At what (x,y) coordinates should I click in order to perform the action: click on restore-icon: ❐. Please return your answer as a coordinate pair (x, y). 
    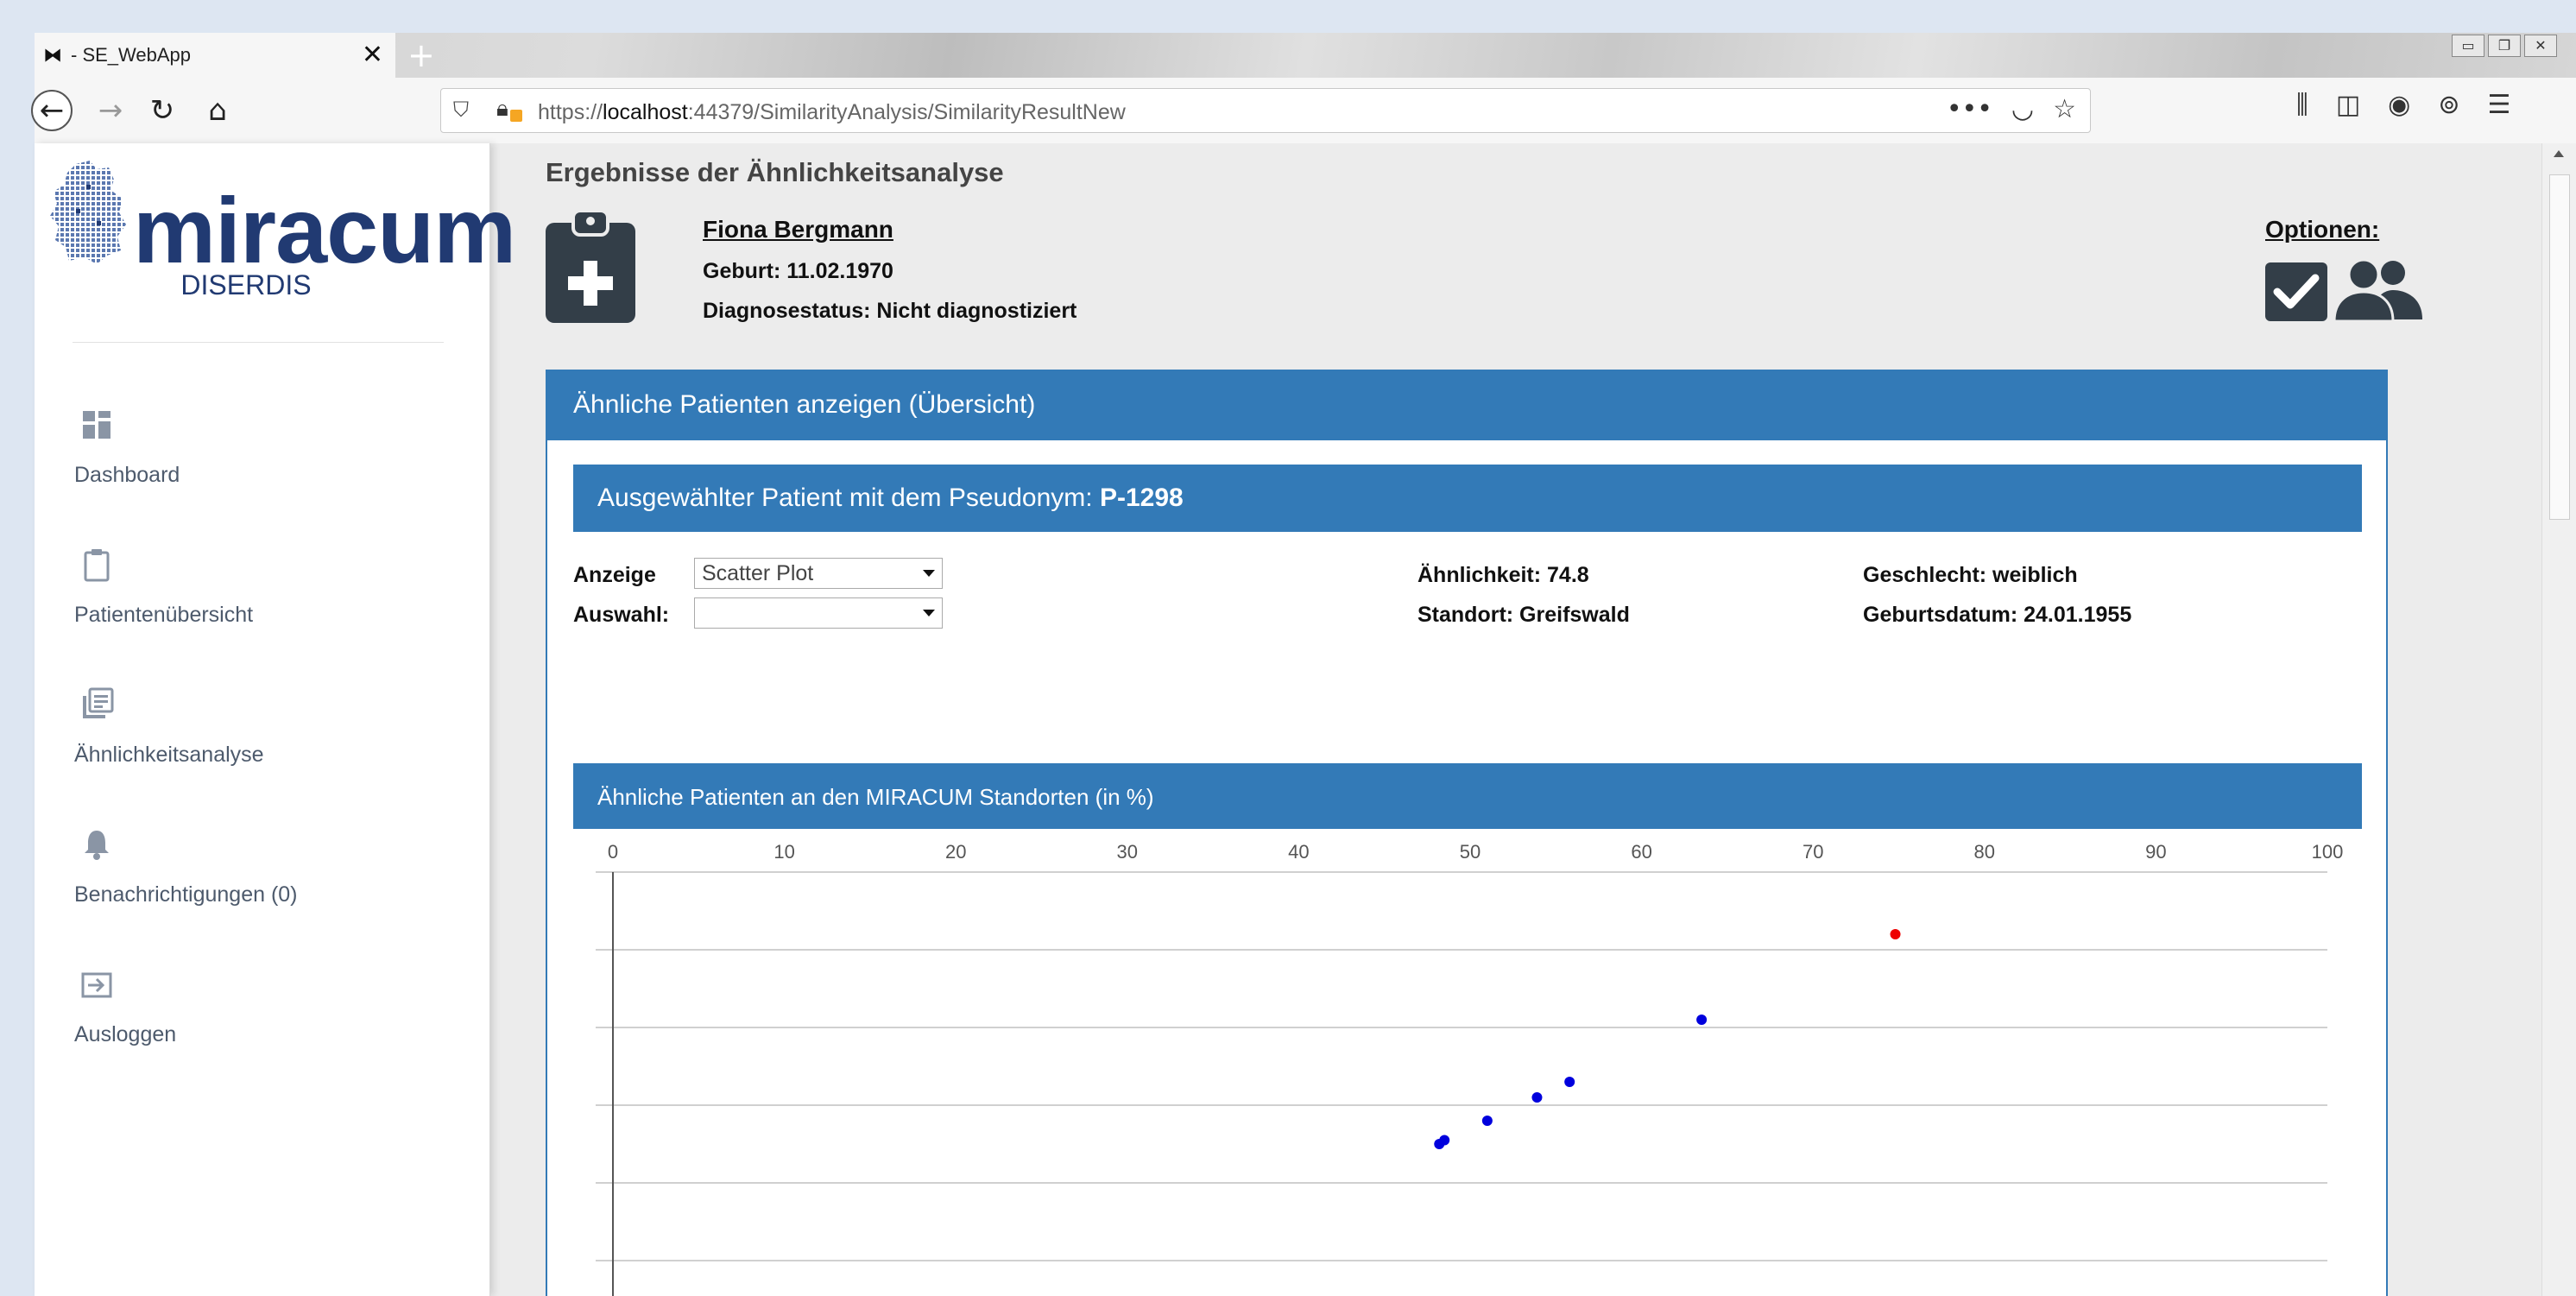
    Looking at the image, I should click on (2504, 46).